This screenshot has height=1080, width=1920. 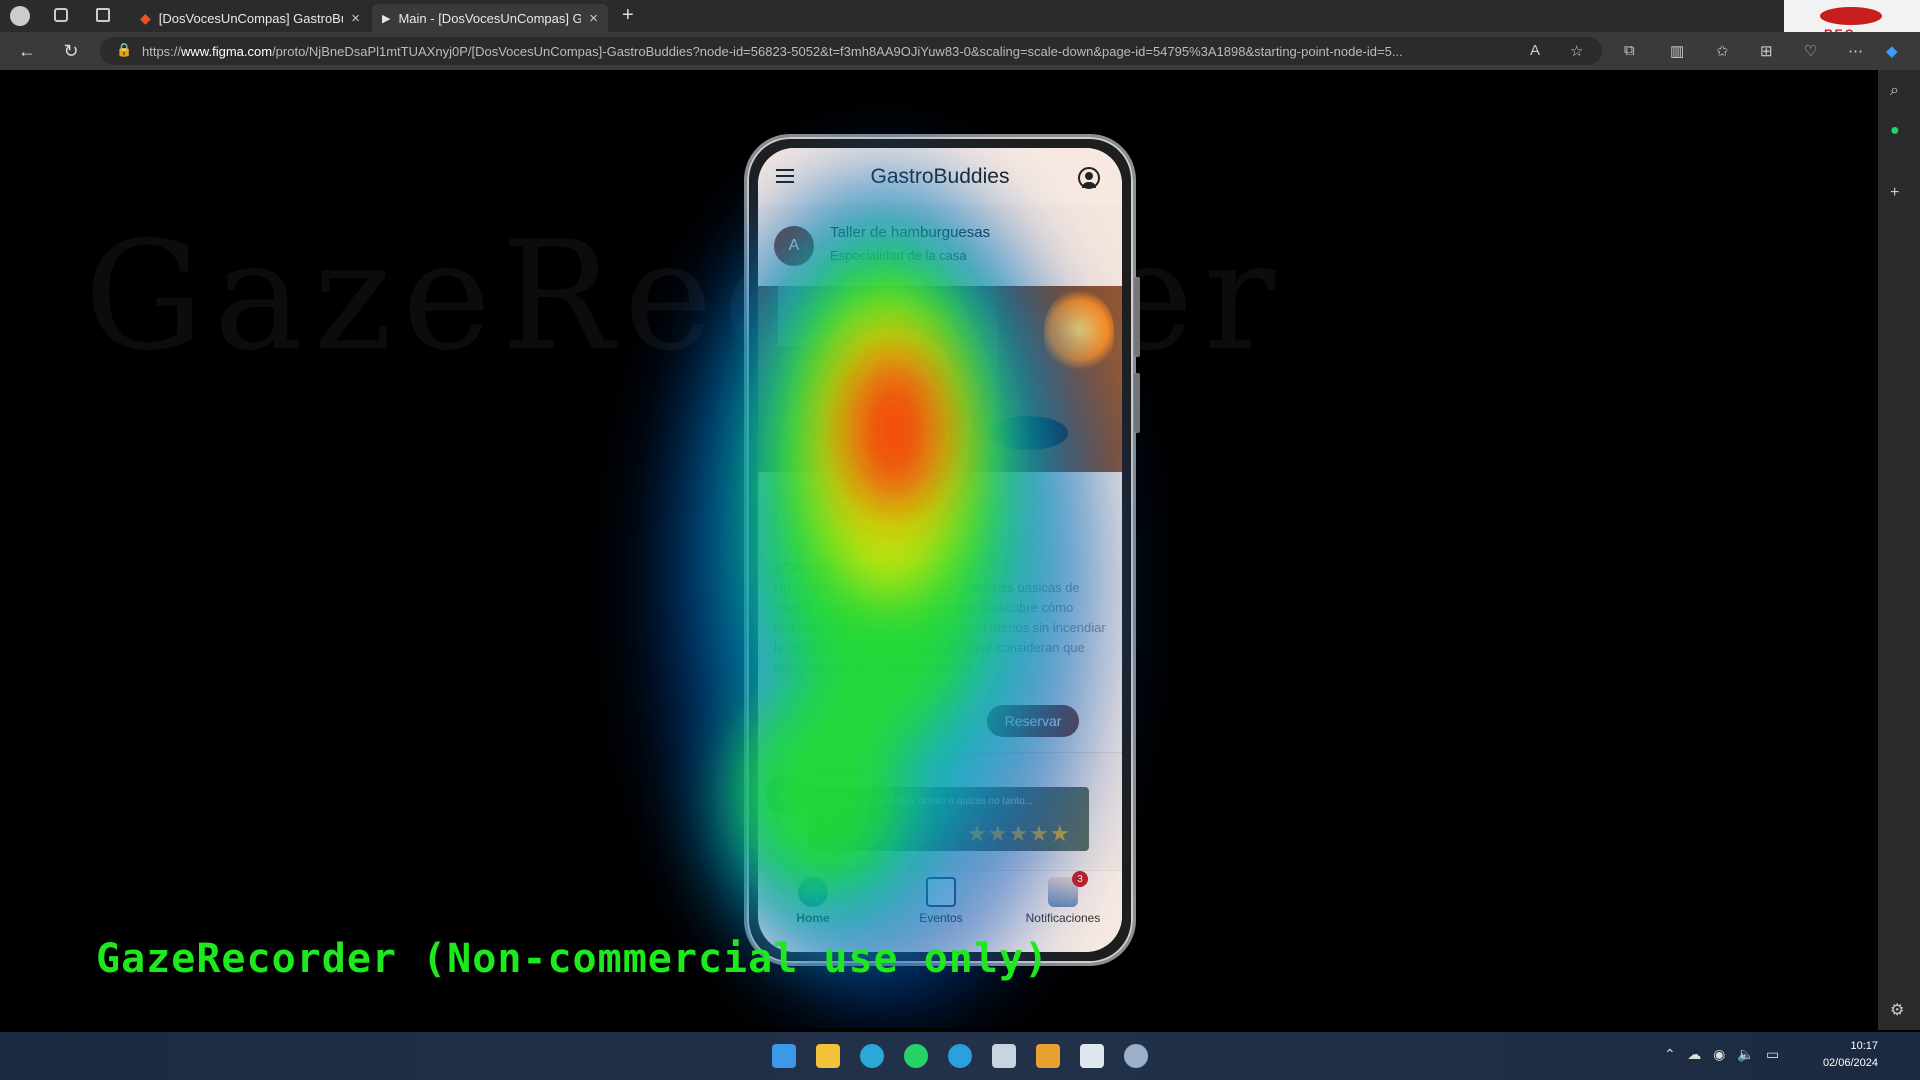 I want to click on event-subtitle: Libertad para la creatividad, so click(x=852, y=517).